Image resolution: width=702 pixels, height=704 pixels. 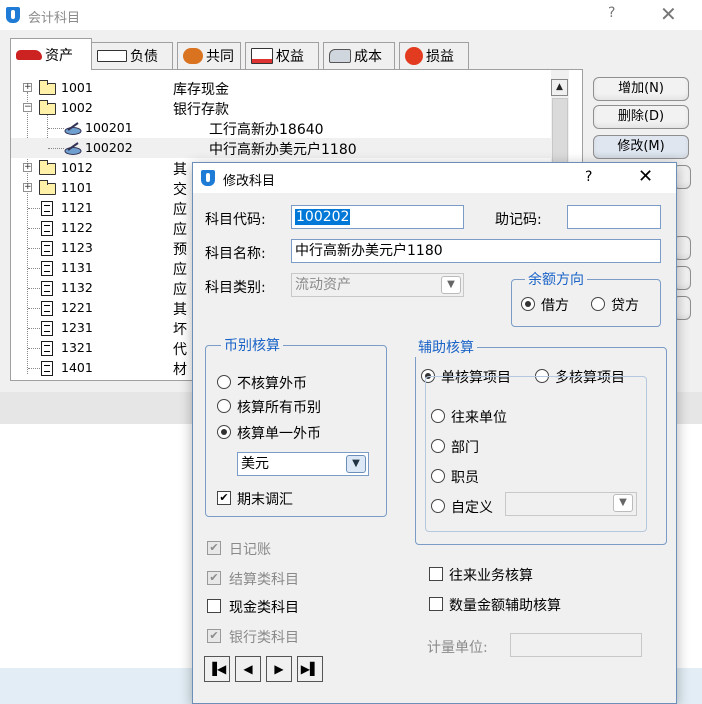 I want to click on title-bar: 会计科目 ? ✕, so click(x=351, y=15).